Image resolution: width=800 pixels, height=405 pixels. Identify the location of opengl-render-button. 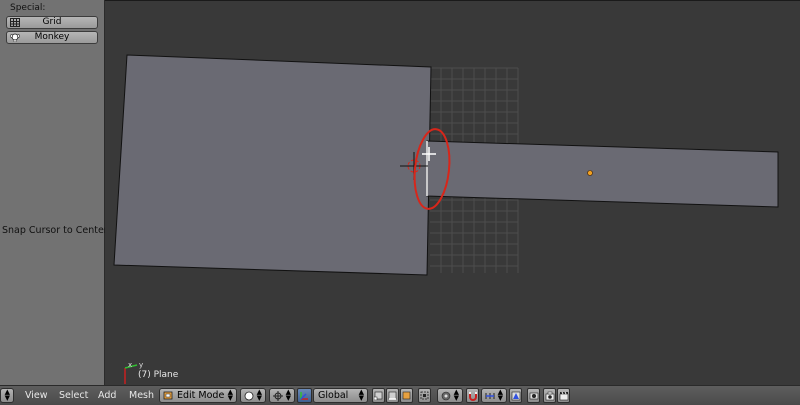
(549, 395).